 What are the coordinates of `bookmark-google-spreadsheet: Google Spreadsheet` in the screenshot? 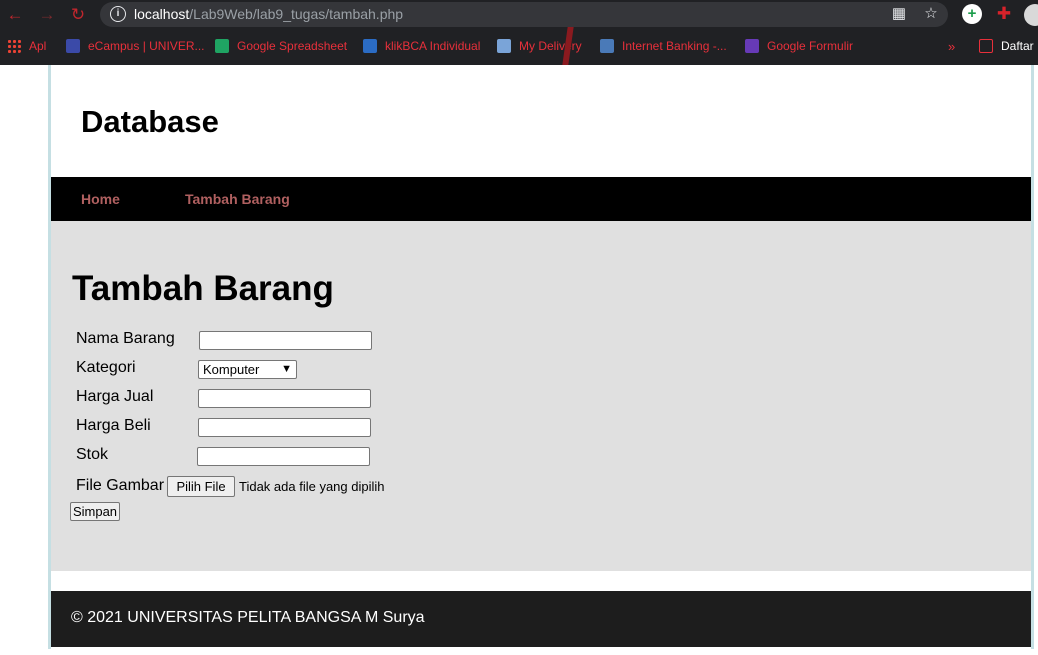 It's located at (281, 46).